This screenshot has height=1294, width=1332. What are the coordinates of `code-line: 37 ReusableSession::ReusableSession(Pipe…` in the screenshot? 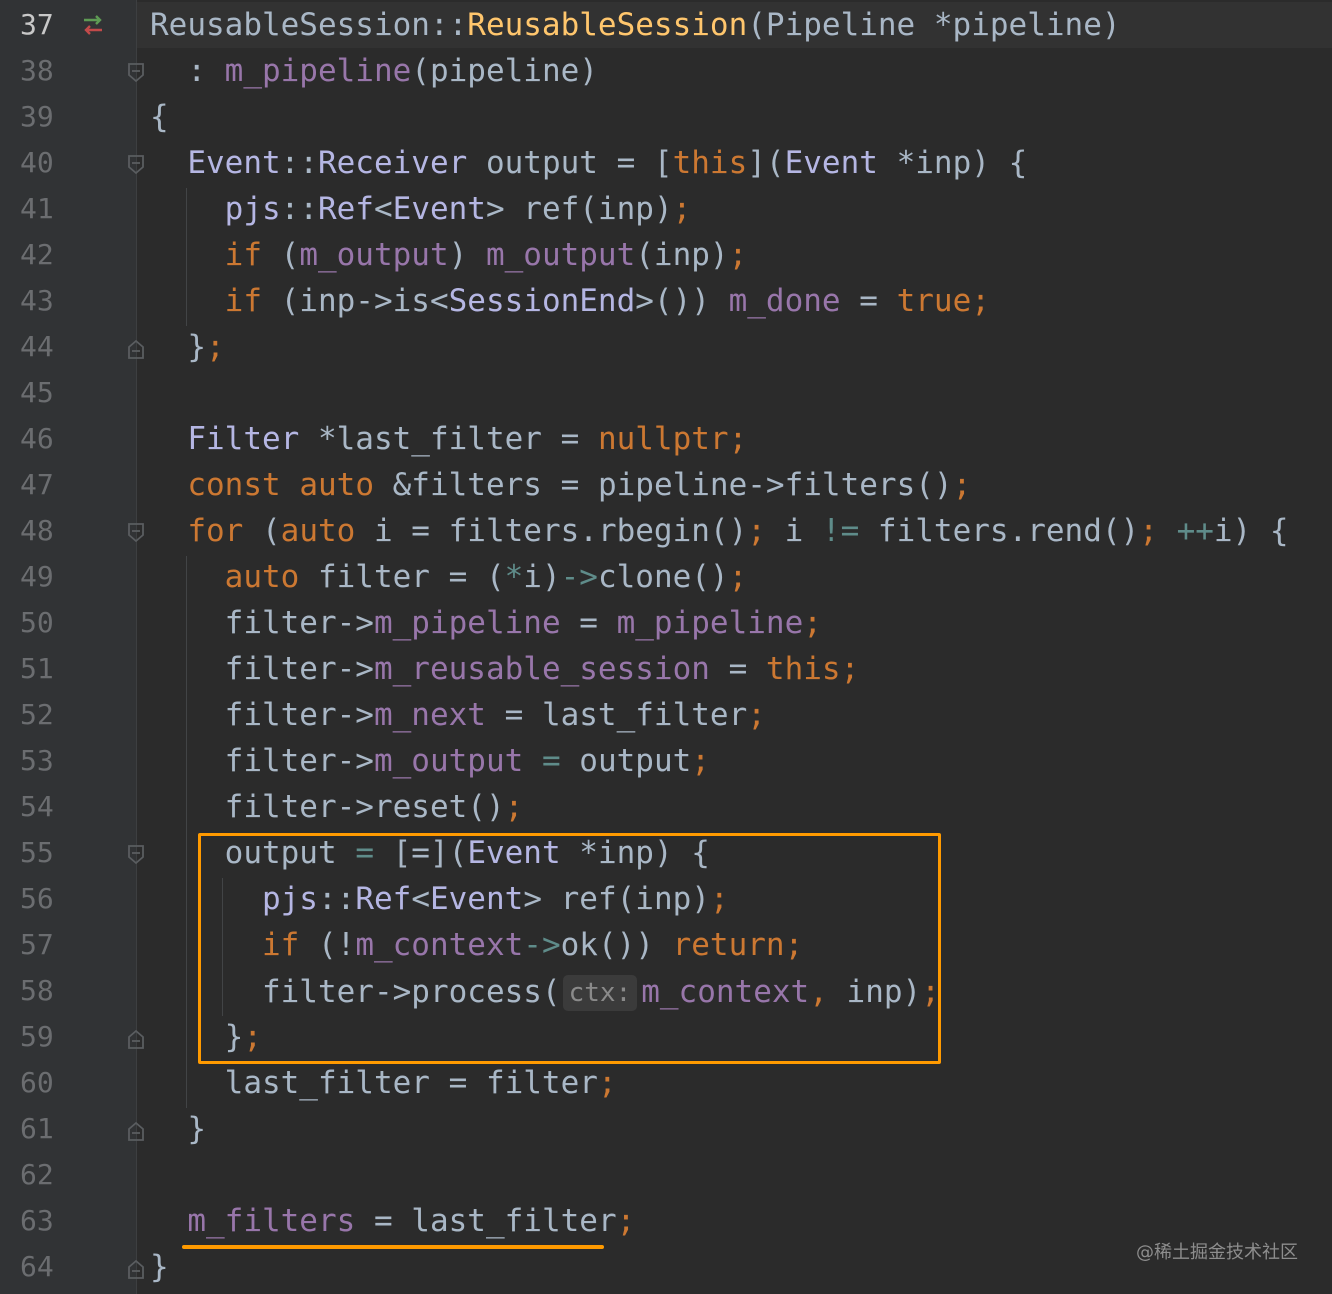 It's located at (666, 25).